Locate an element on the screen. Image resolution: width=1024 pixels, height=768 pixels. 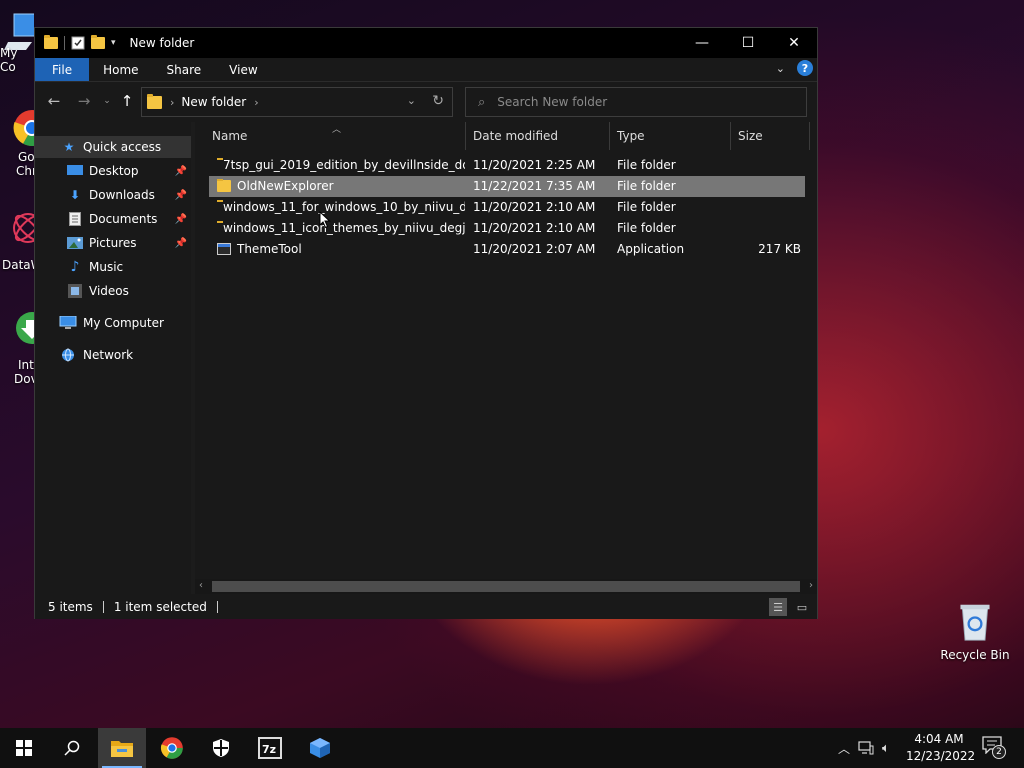
desktop-icon-label: Go is located at coordinates (26, 157).